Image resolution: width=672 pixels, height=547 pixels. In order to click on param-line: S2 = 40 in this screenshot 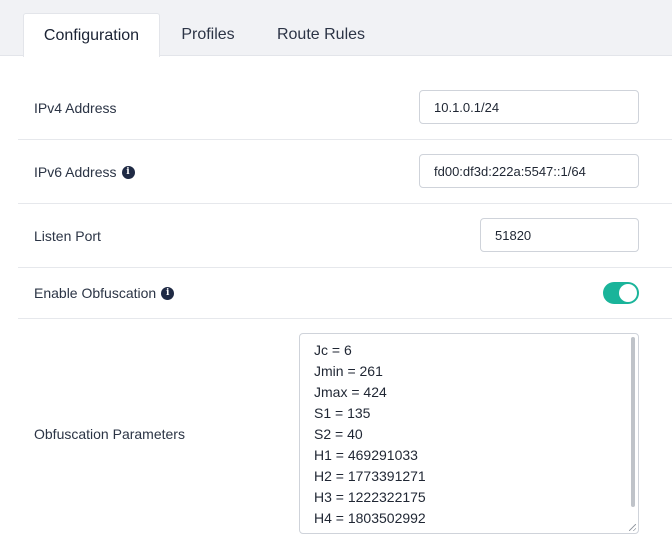, I will do `click(338, 434)`.